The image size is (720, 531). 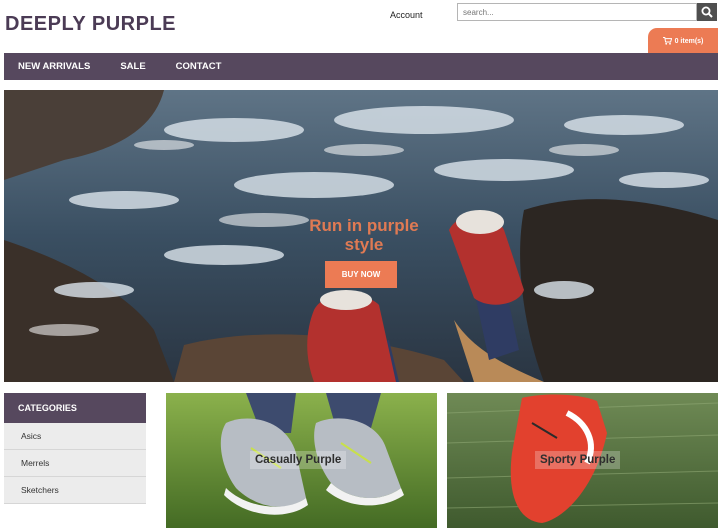 What do you see at coordinates (75, 463) in the screenshot?
I see `category-merrels: Merrels` at bounding box center [75, 463].